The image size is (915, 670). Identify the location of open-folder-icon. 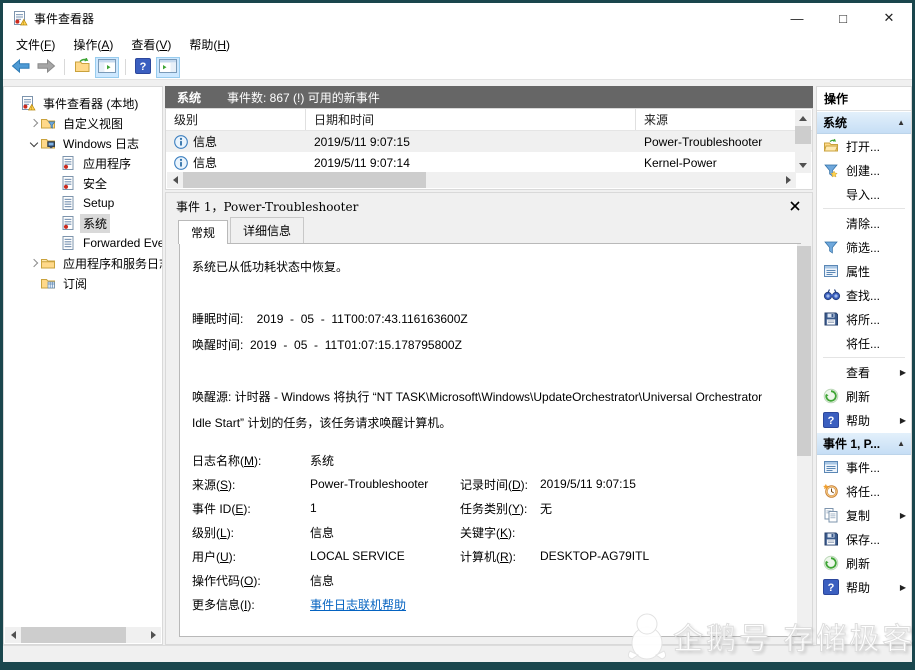
(831, 146).